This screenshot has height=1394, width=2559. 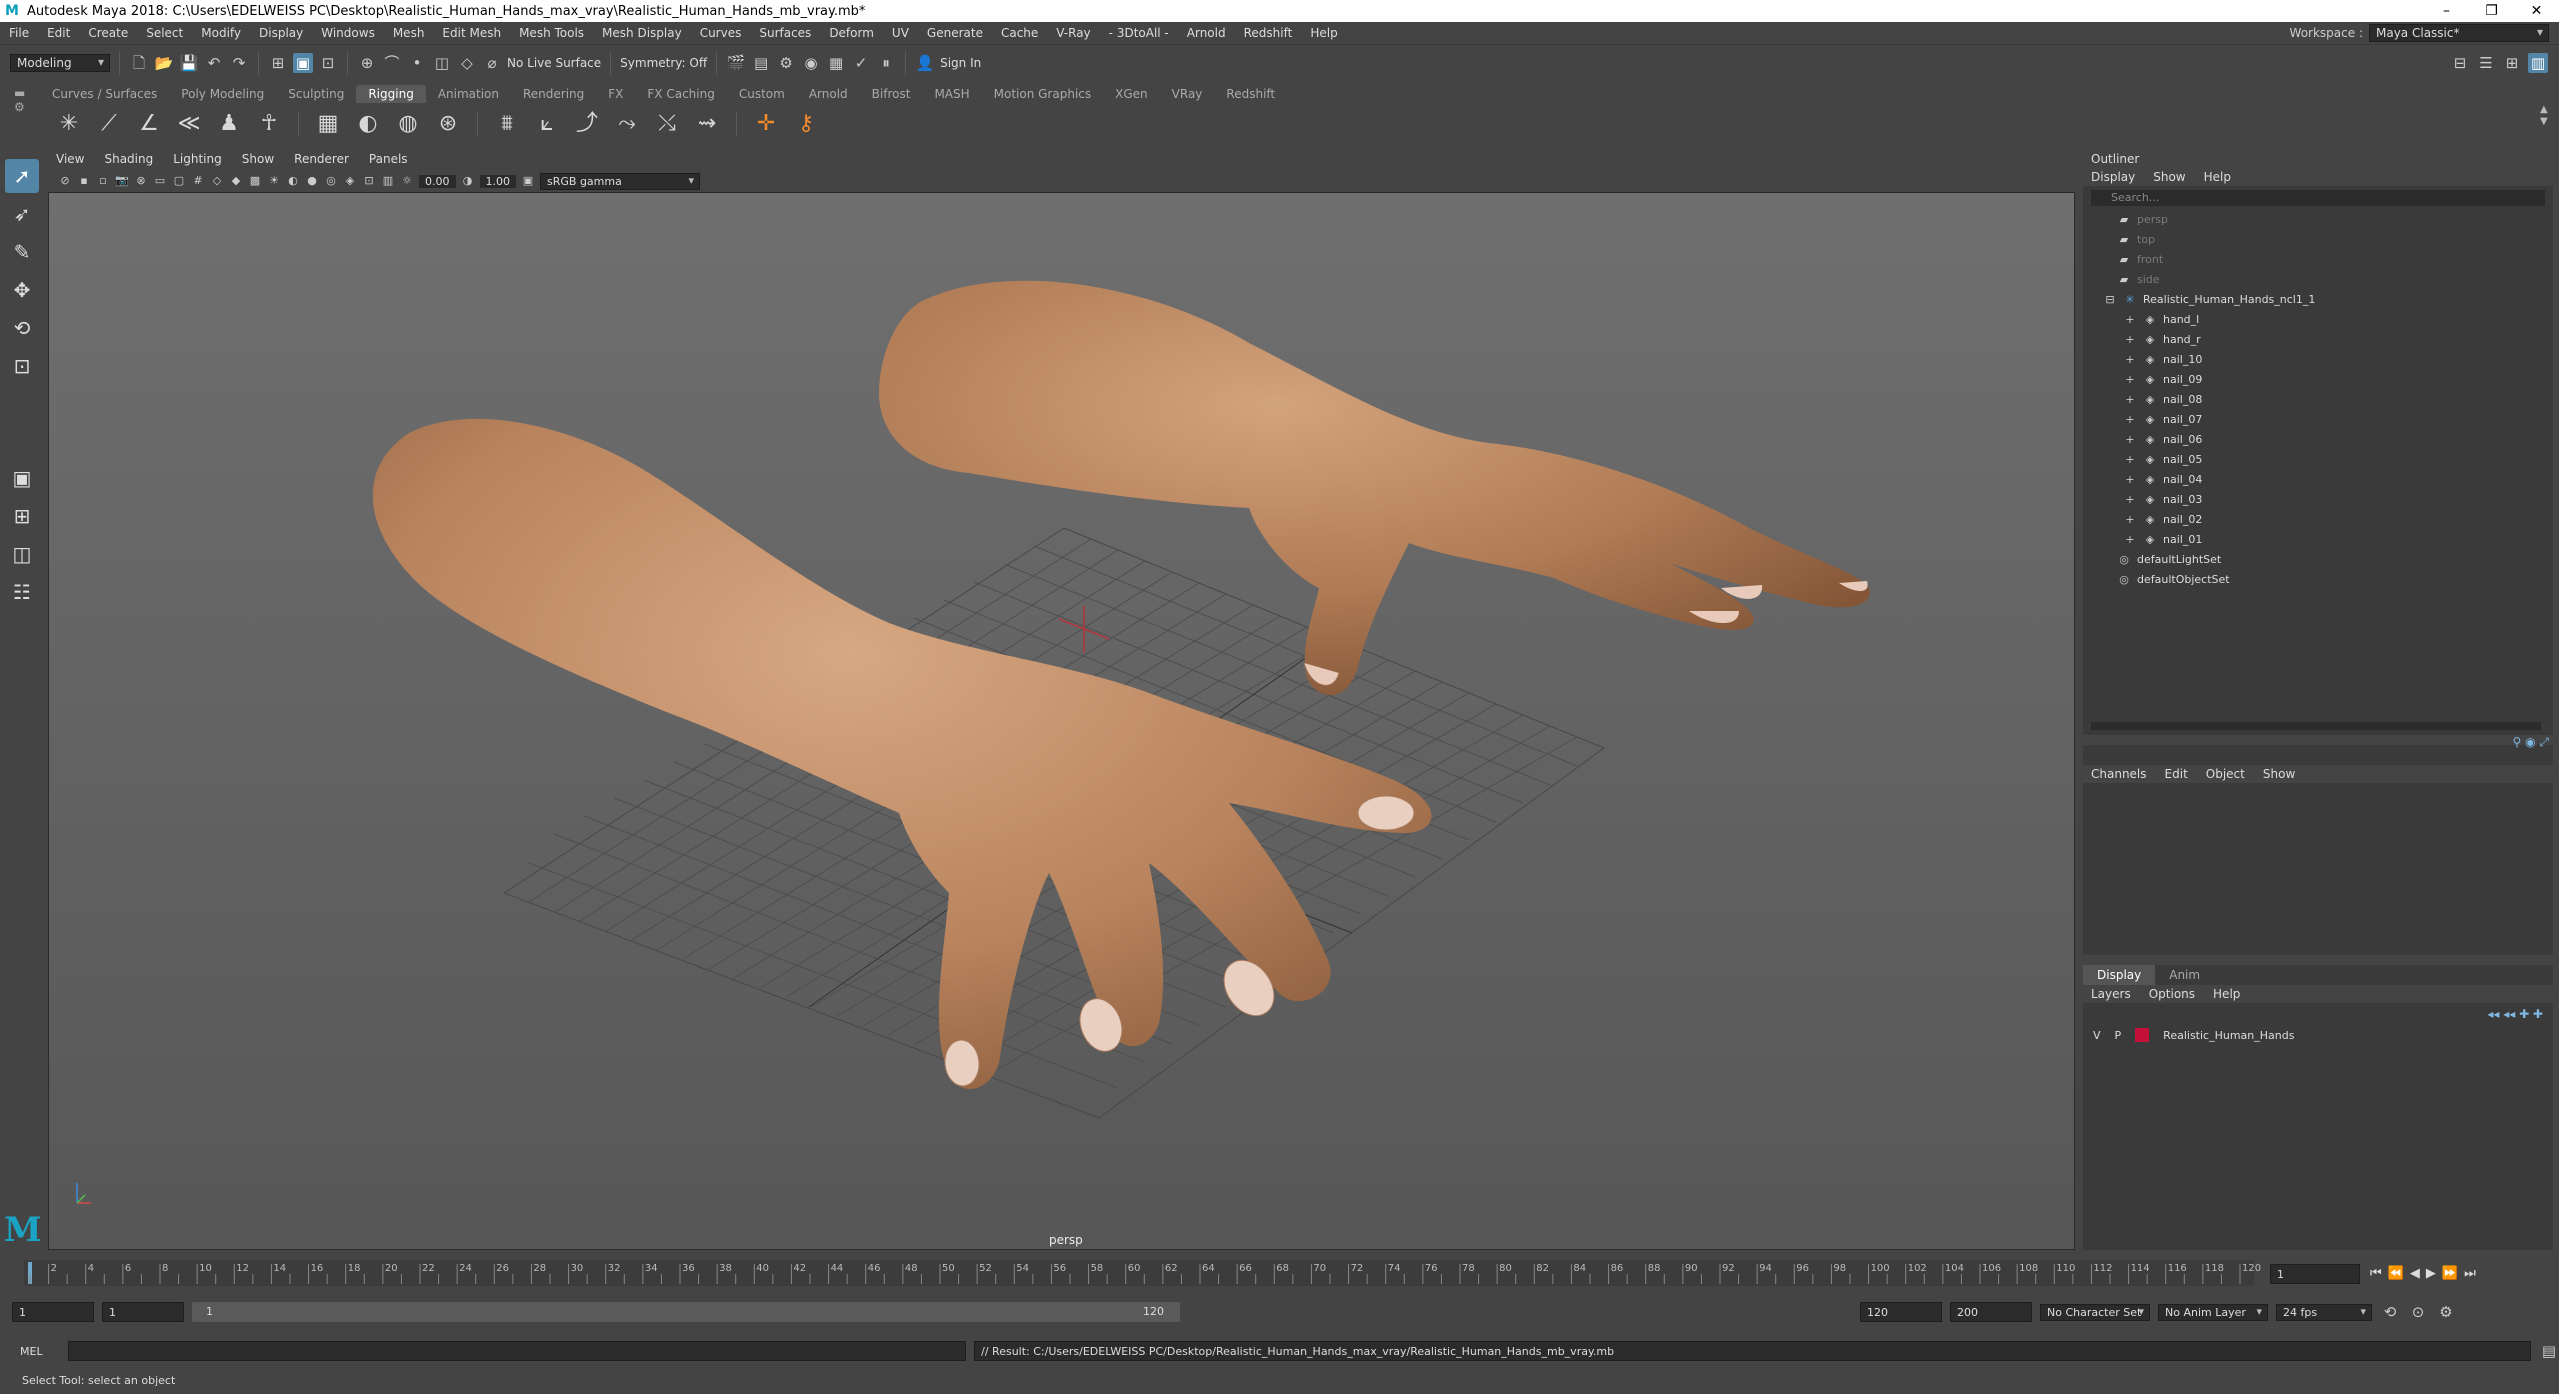 I want to click on outliner-item-nail-10: + ◈ nail_10, so click(x=2338, y=360).